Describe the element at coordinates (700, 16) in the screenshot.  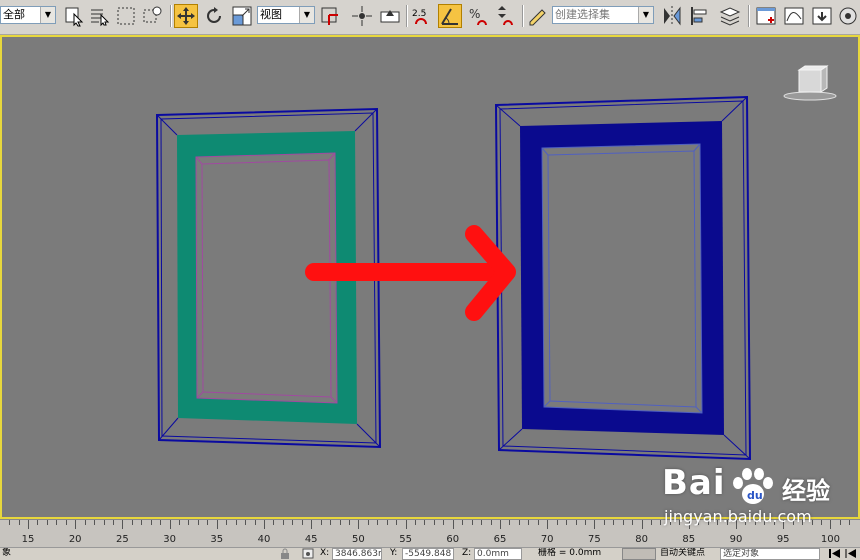
I see `align-icon` at that location.